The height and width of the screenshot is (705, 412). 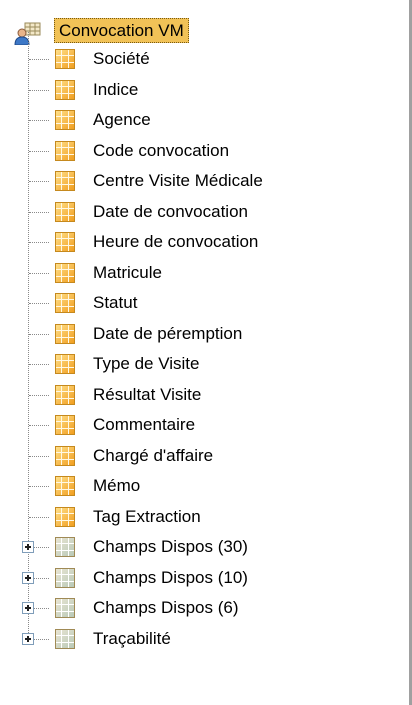 I want to click on tree-group-node: Champs Dispos (10), so click(x=204, y=578).